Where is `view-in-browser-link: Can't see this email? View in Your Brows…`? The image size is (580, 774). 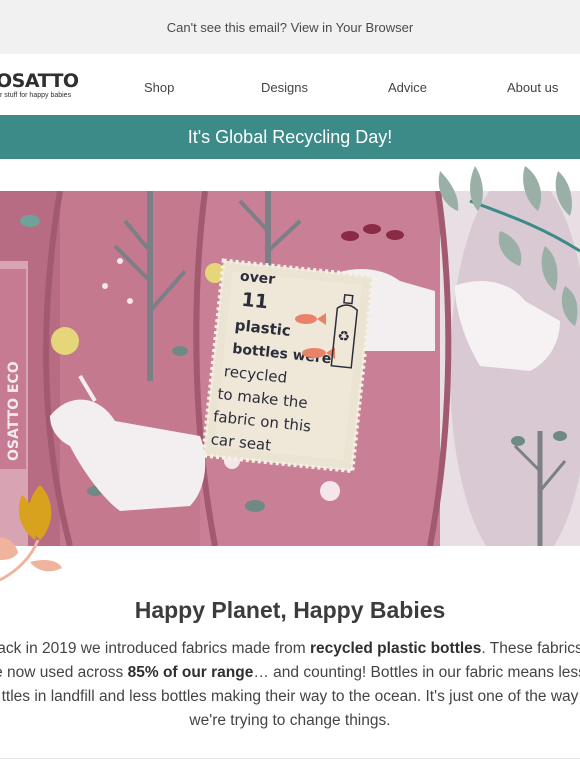 view-in-browser-link: Can't see this email? View in Your Brows… is located at coordinates (290, 27).